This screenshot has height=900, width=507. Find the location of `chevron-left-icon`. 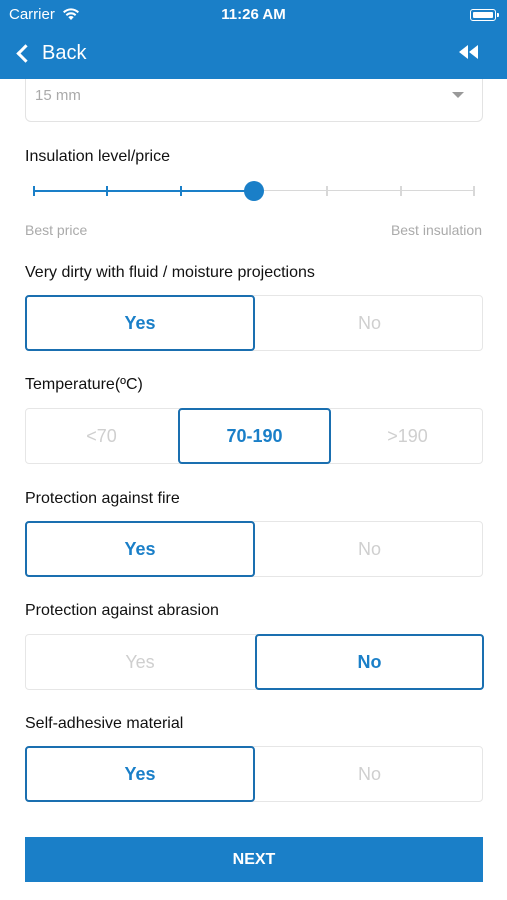

chevron-left-icon is located at coordinates (25, 53).